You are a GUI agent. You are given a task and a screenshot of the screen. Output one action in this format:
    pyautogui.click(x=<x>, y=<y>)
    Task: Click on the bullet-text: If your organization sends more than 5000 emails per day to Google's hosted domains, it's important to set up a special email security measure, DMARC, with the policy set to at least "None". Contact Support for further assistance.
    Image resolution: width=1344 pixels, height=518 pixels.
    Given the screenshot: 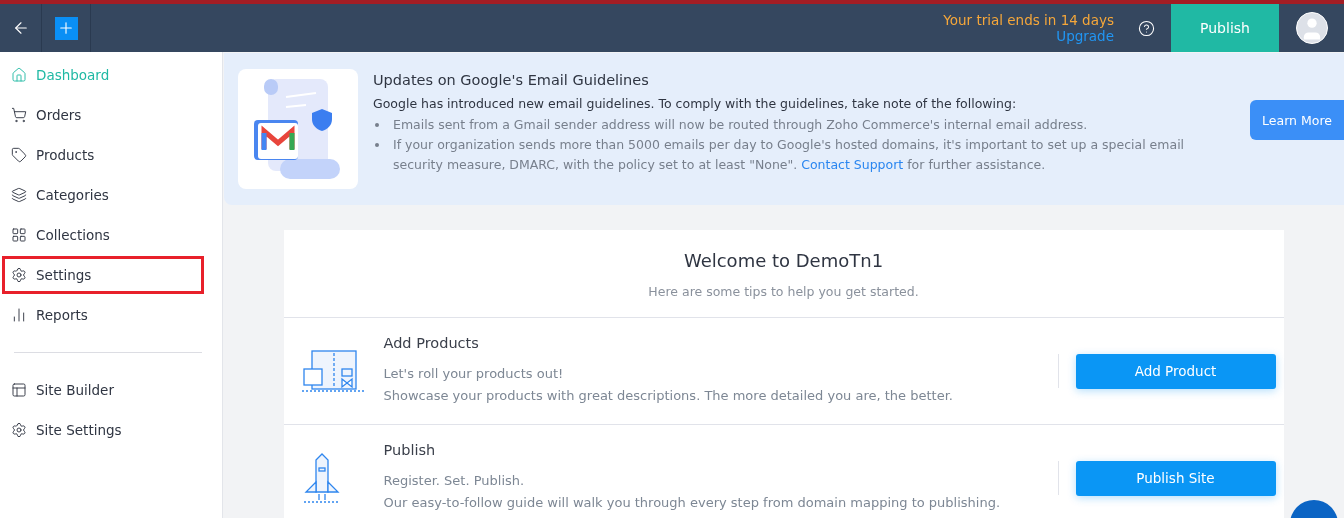 What is the action you would take?
    pyautogui.click(x=789, y=155)
    